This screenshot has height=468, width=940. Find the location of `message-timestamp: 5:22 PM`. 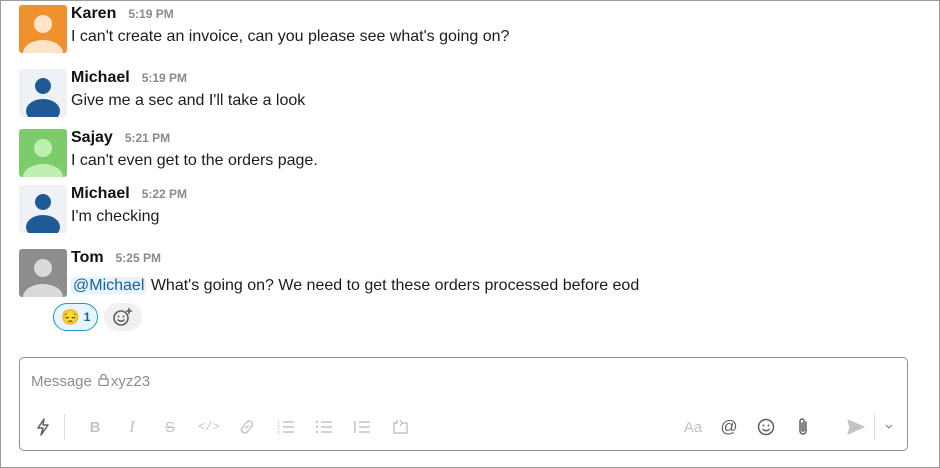

message-timestamp: 5:22 PM is located at coordinates (164, 194).